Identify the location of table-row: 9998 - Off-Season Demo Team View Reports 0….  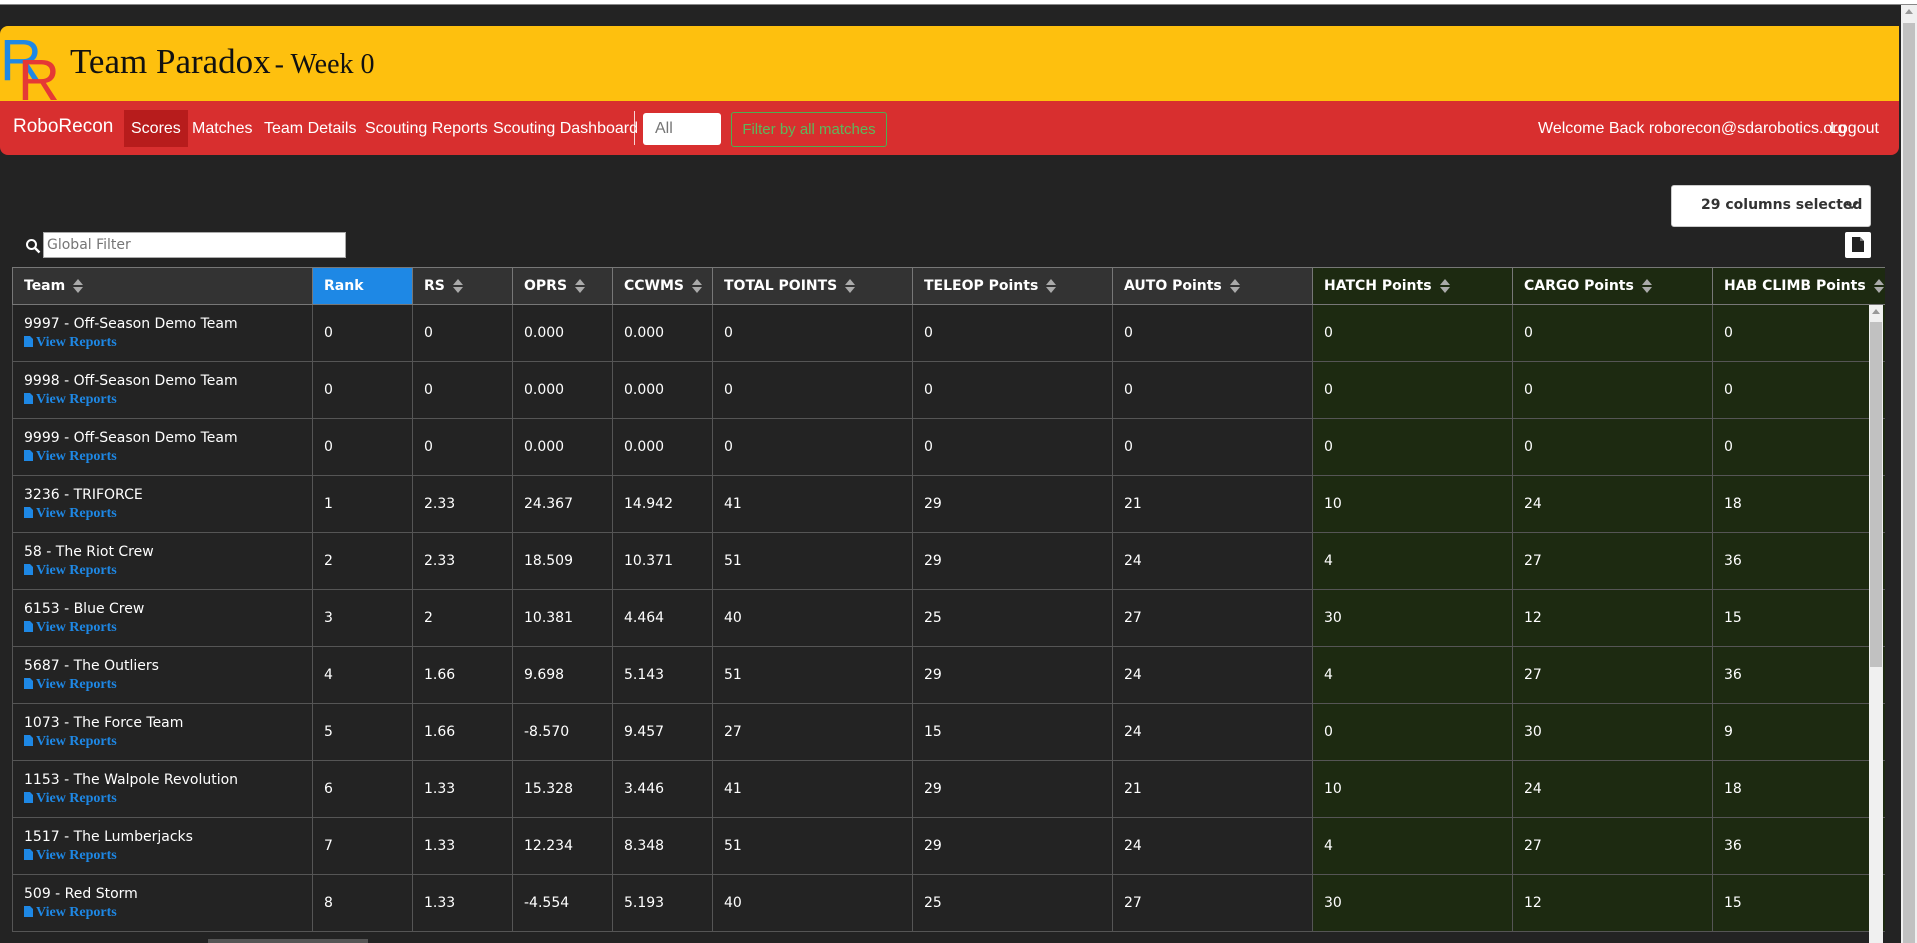
(948, 390).